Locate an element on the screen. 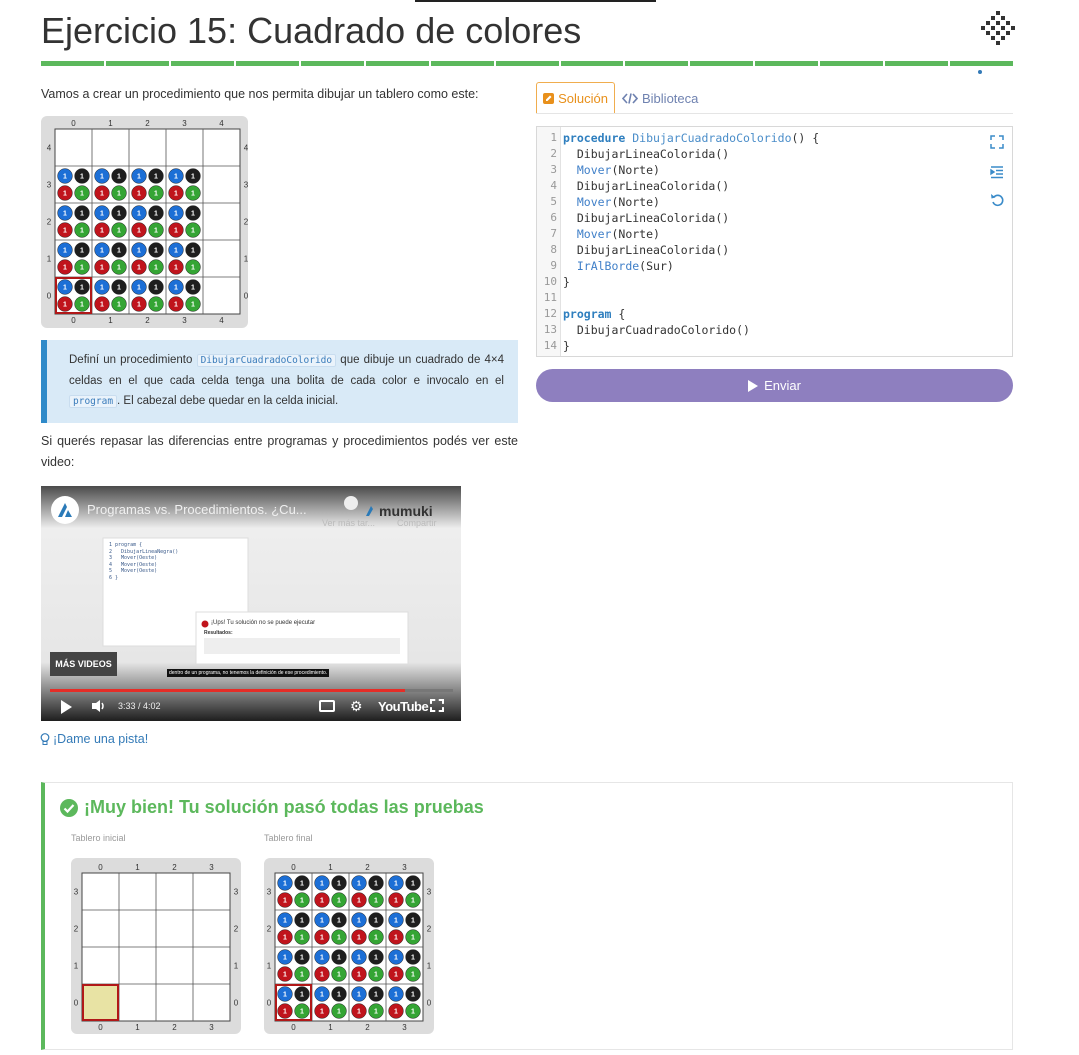 The width and height of the screenshot is (1079, 1055). mumuki-brand: mumuki is located at coordinates (399, 511).